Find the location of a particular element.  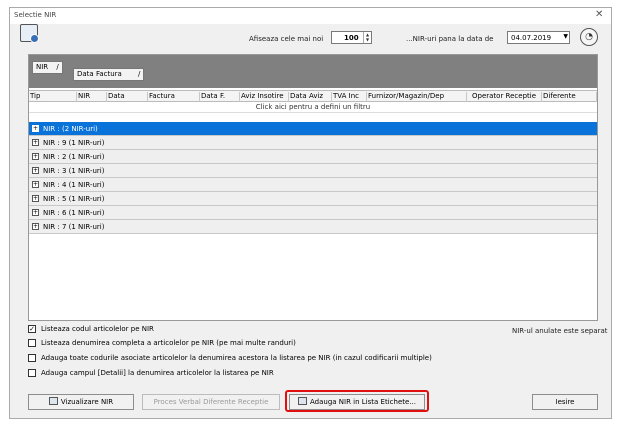

group-row: + NIR : 2 (1 NIR-uri) is located at coordinates (313, 157).